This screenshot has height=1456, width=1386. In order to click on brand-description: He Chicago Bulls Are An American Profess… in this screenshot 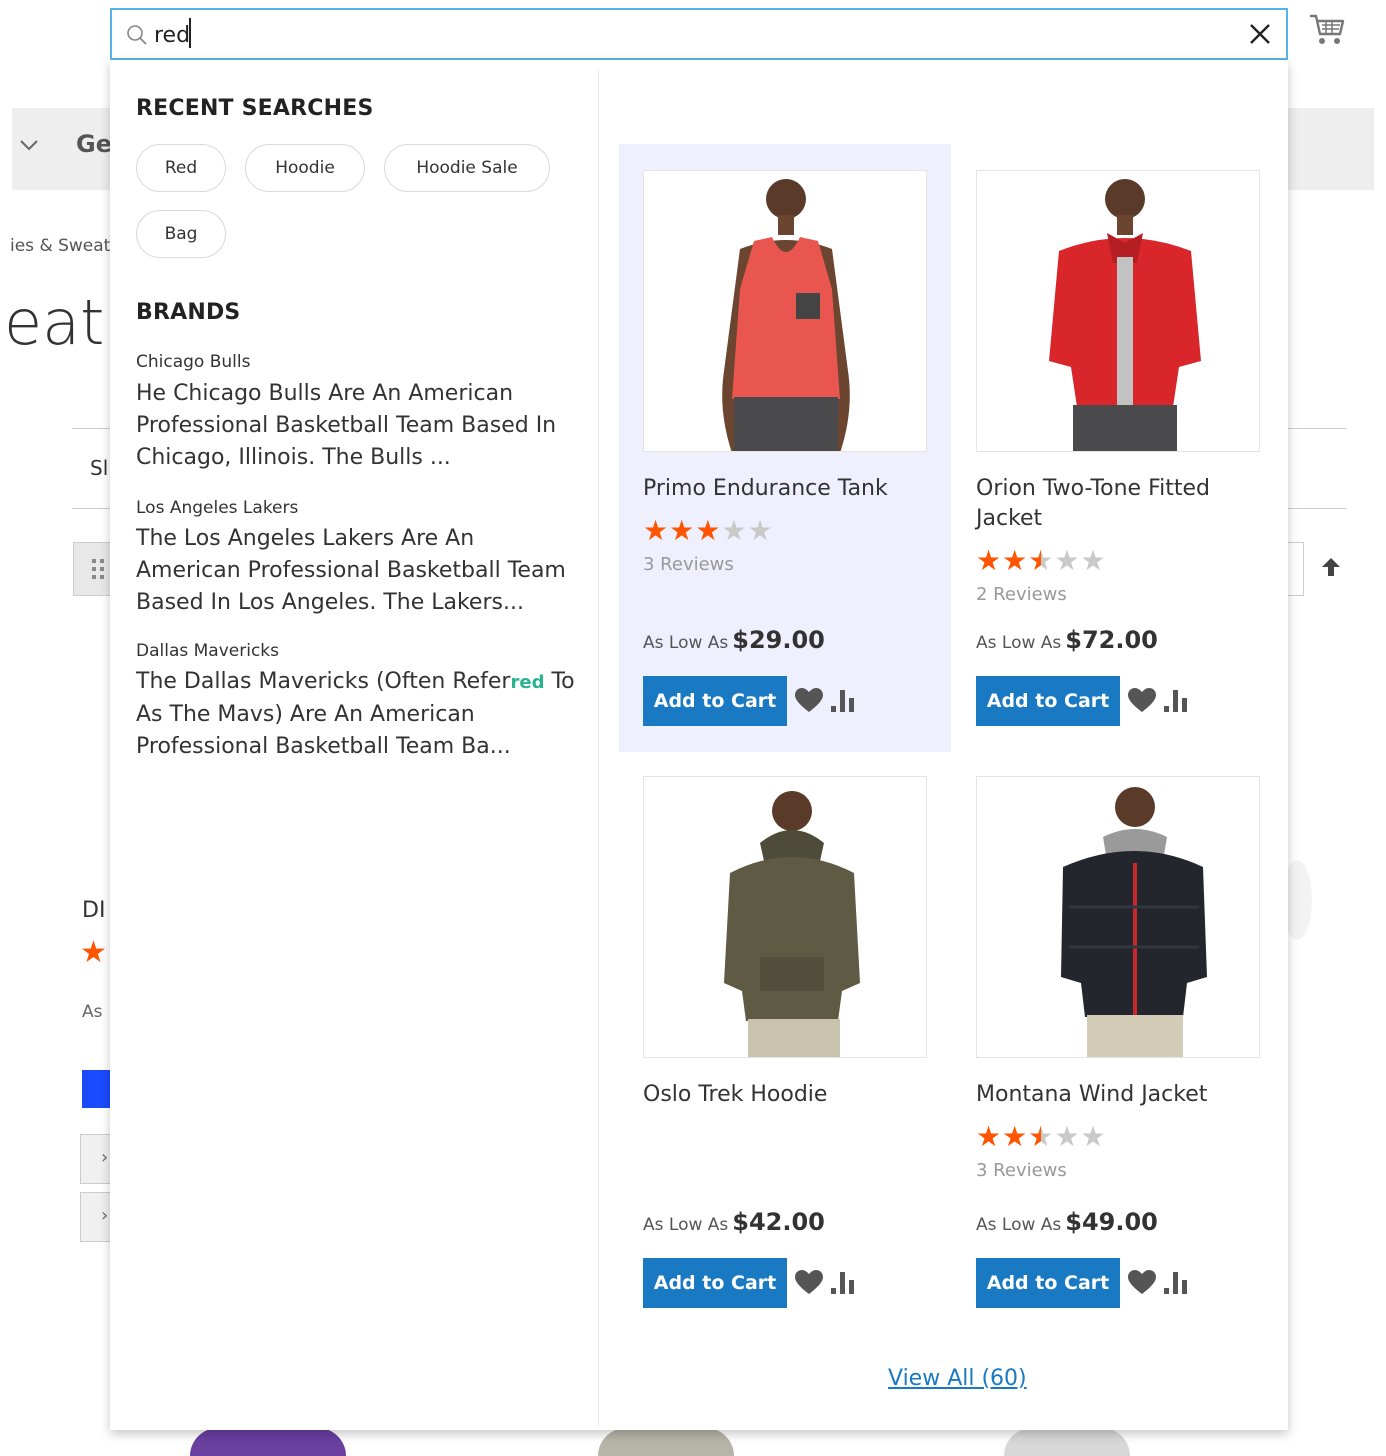, I will do `click(356, 426)`.